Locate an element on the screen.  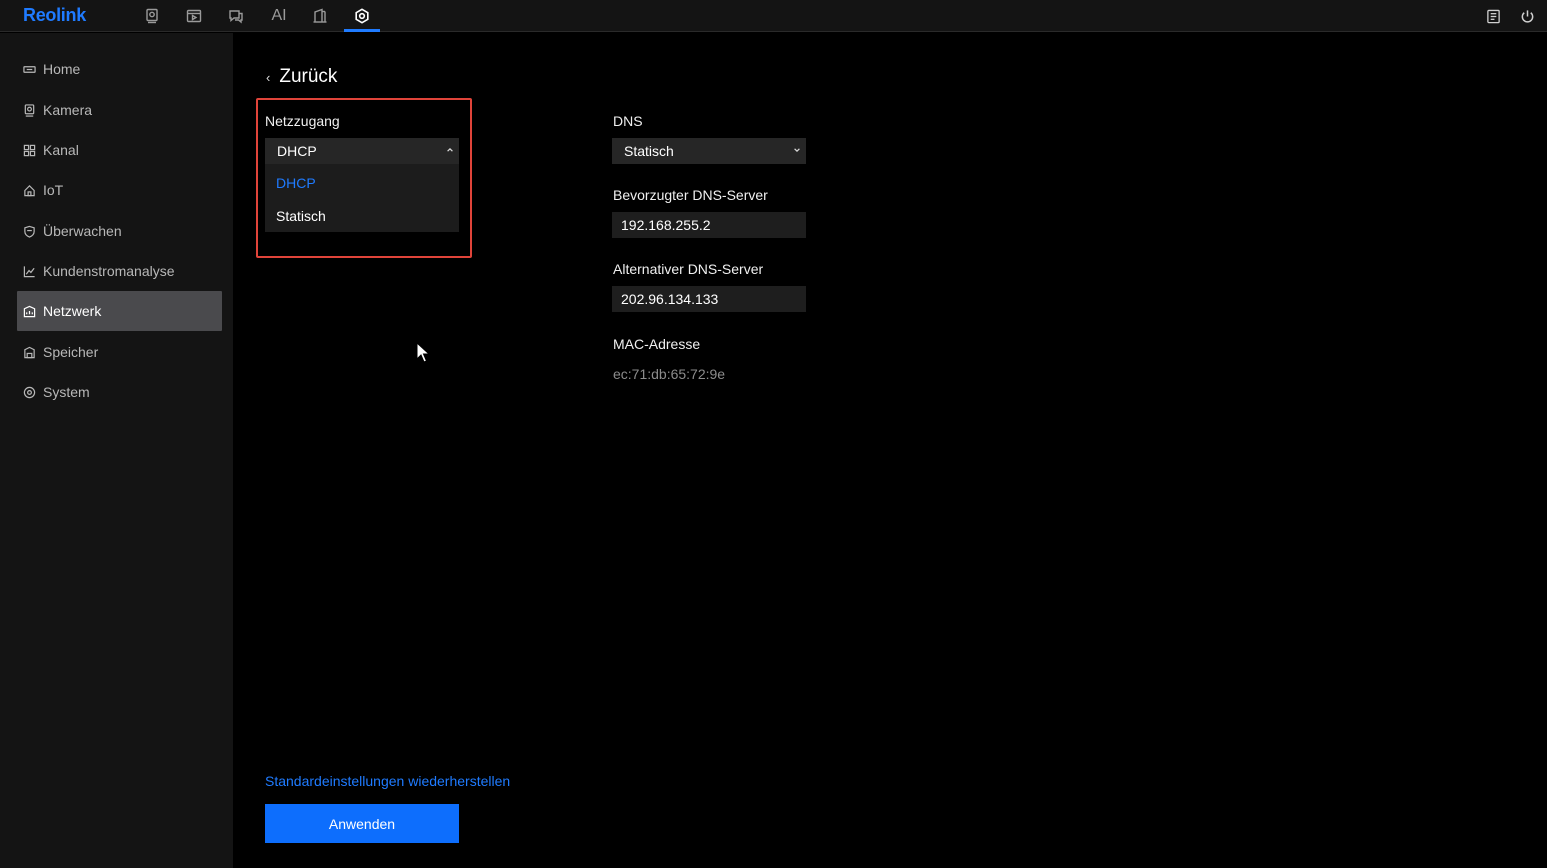
topnav-playback is located at coordinates (194, 16).